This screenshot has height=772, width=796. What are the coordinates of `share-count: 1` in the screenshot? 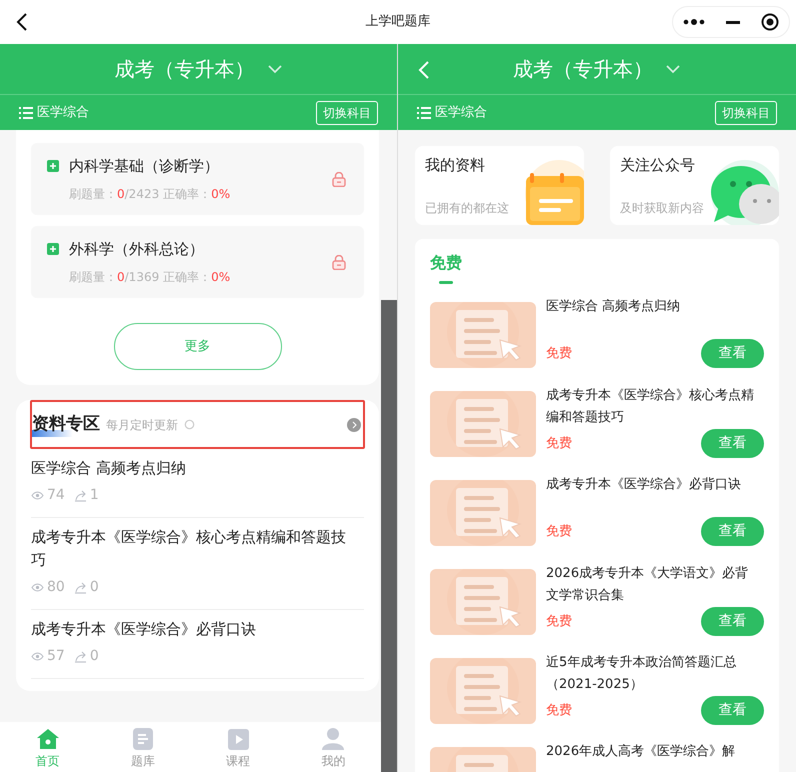 It's located at (94, 495).